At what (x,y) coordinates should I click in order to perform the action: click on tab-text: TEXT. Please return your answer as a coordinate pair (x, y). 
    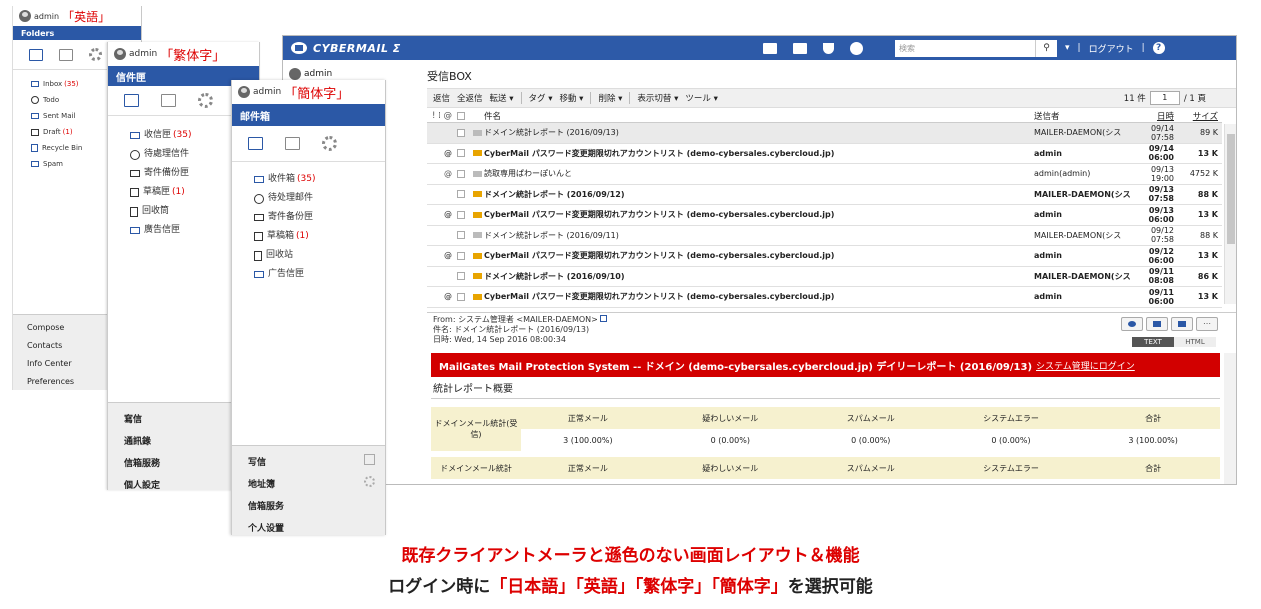
    Looking at the image, I should click on (1153, 342).